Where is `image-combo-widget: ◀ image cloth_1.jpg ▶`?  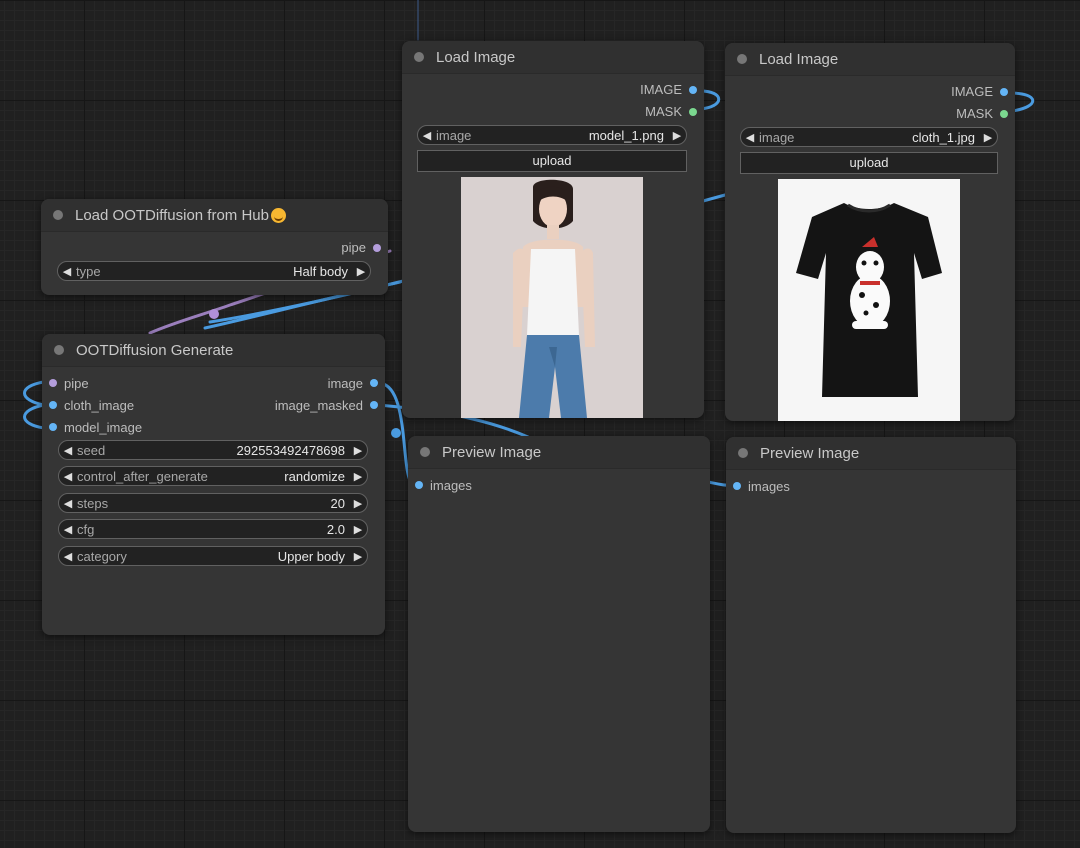 image-combo-widget: ◀ image cloth_1.jpg ▶ is located at coordinates (869, 137).